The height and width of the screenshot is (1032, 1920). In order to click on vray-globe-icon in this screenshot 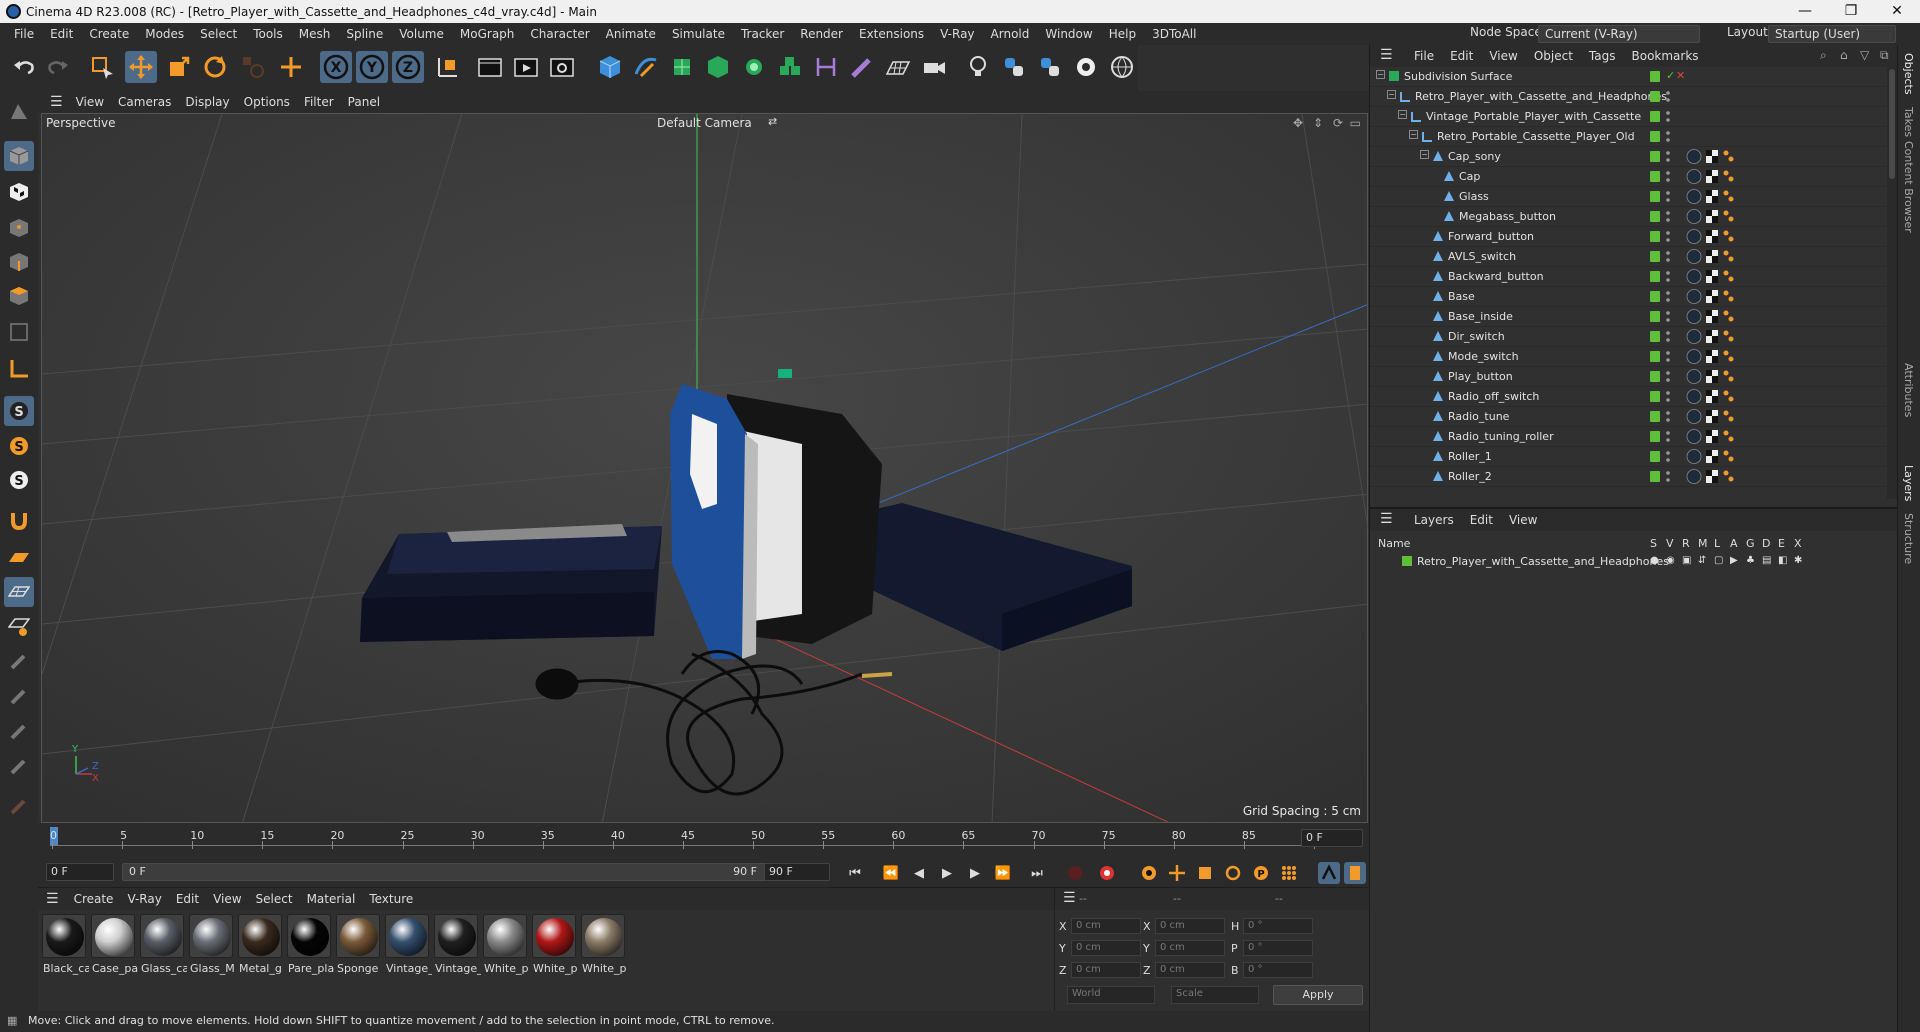, I will do `click(1122, 67)`.